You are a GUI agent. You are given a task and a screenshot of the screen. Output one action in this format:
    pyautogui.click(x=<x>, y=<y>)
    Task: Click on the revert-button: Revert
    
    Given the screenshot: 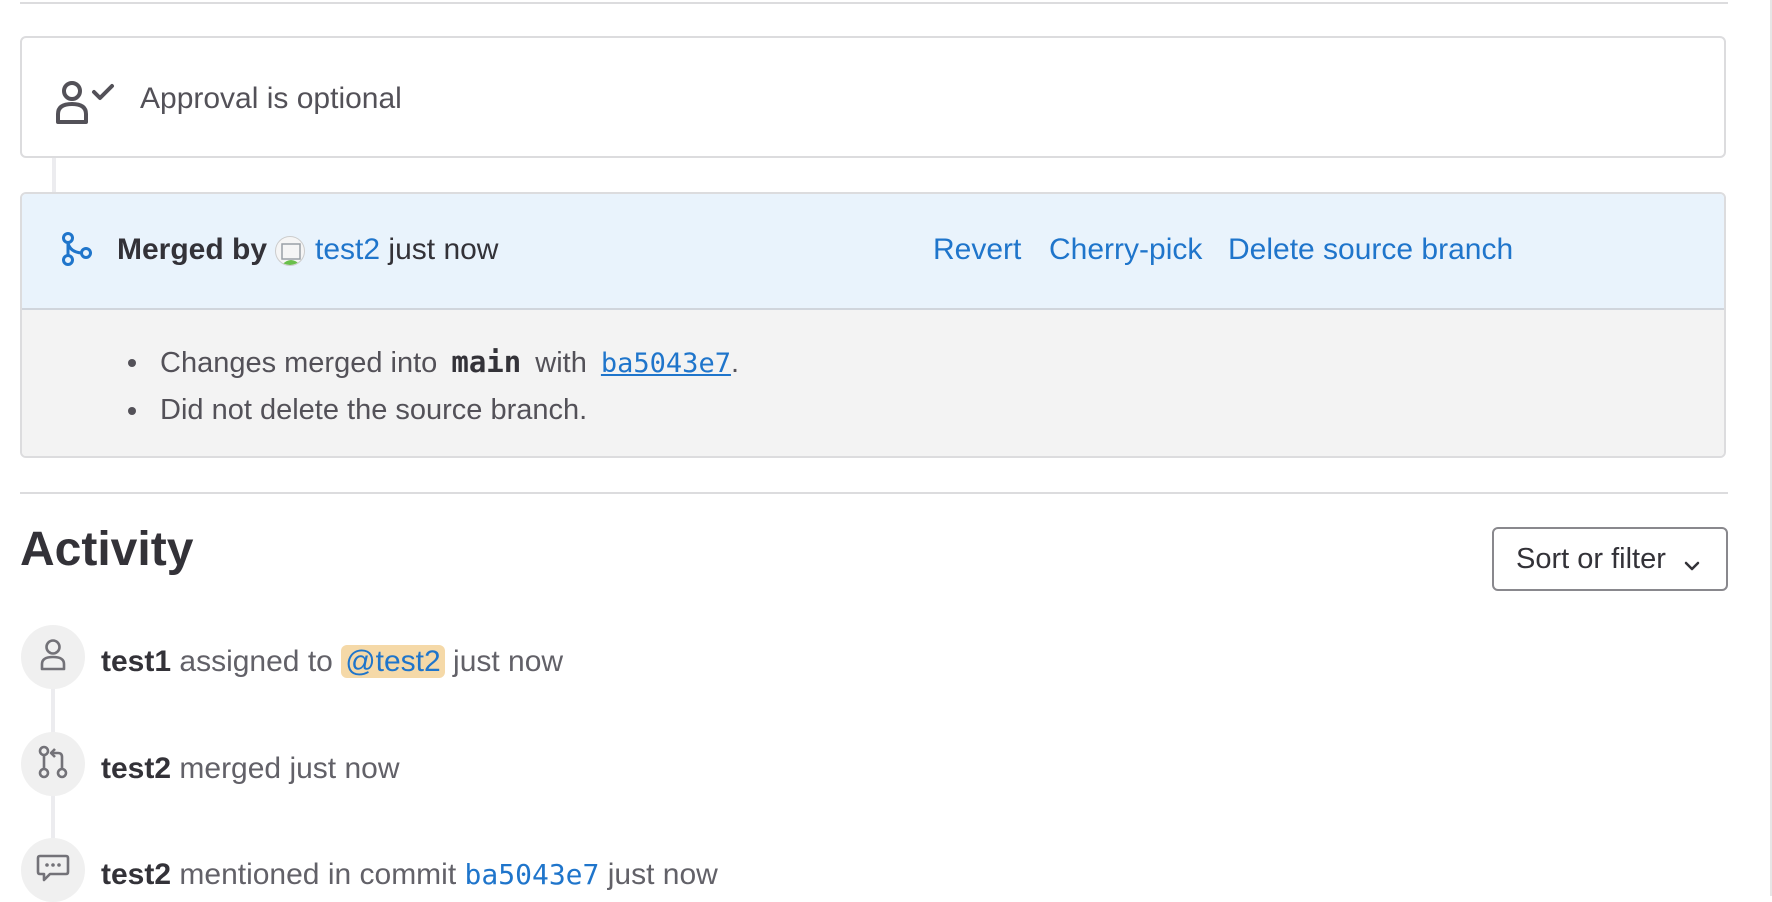 What is the action you would take?
    pyautogui.click(x=977, y=250)
    